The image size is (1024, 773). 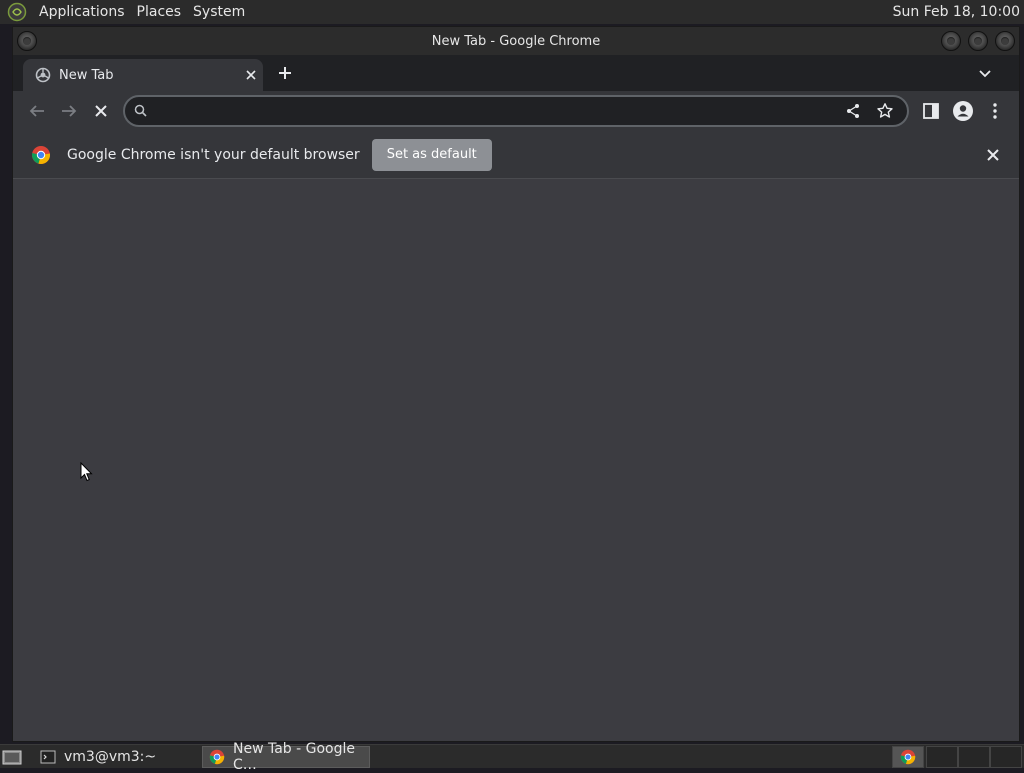 I want to click on distro-logo-icon, so click(x=17, y=12).